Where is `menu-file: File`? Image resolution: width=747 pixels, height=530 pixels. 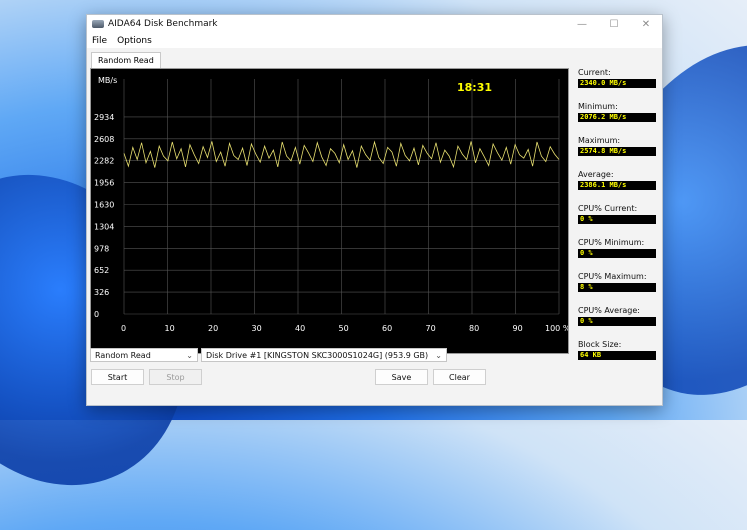
menu-file: File is located at coordinates (99, 41).